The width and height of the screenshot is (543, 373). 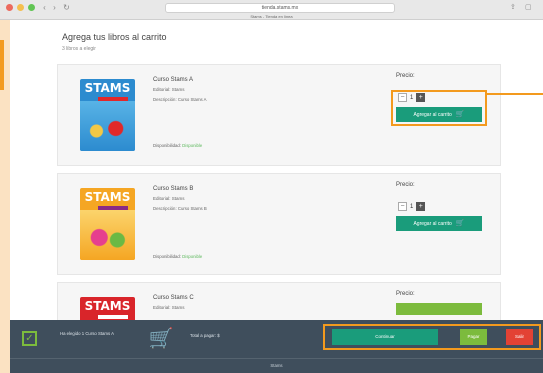 I want to click on back-arrow-icon: ‹, so click(x=44, y=7).